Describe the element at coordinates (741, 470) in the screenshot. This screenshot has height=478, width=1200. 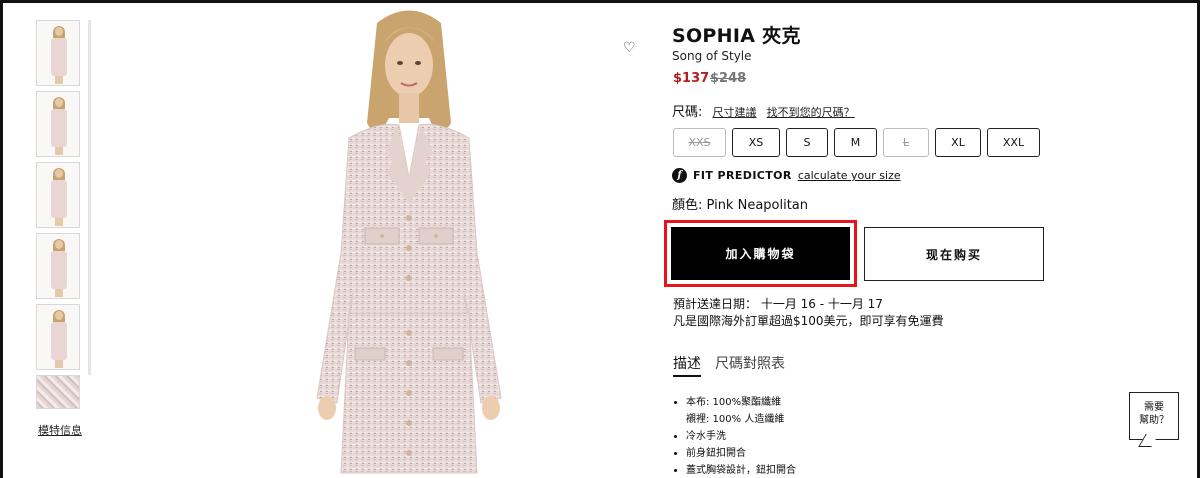
I see `description-item: 蓋式胸袋設計，鈕扣開合` at that location.